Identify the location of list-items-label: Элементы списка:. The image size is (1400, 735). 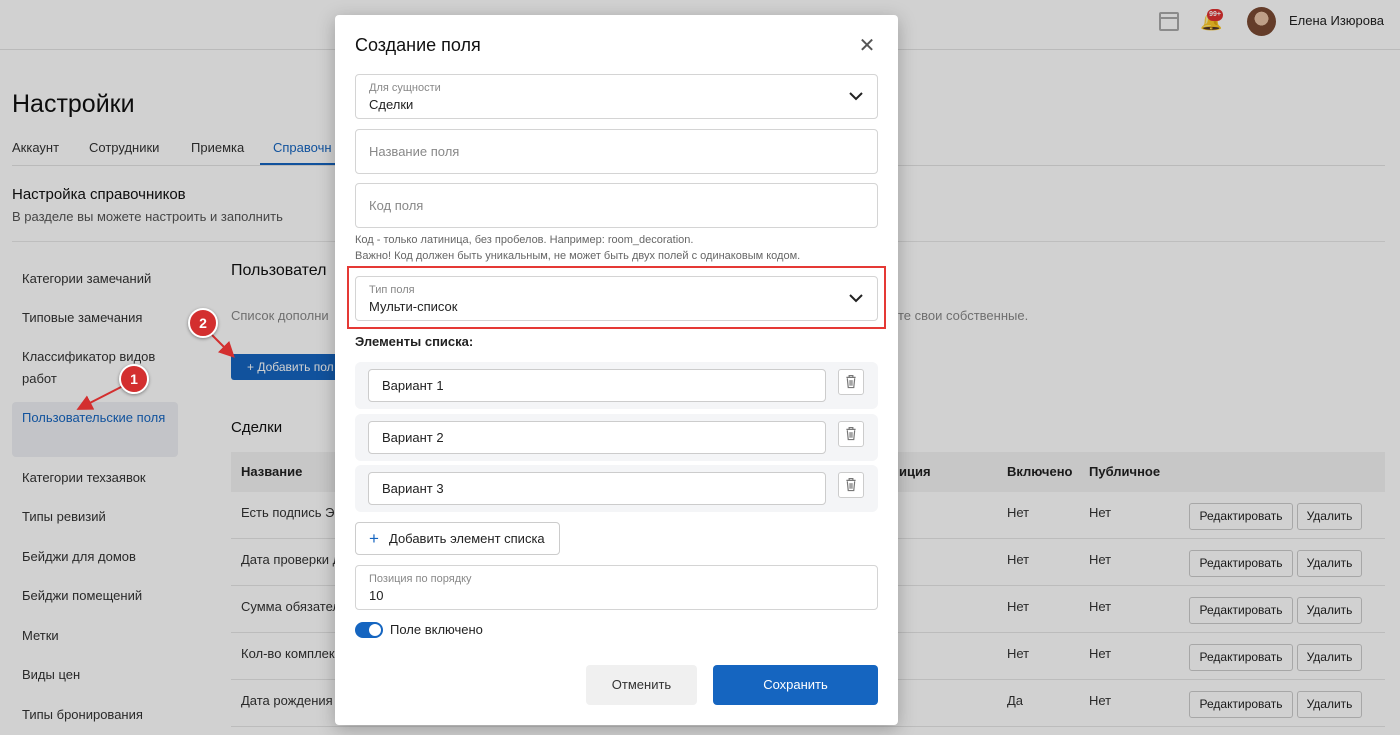
(414, 341).